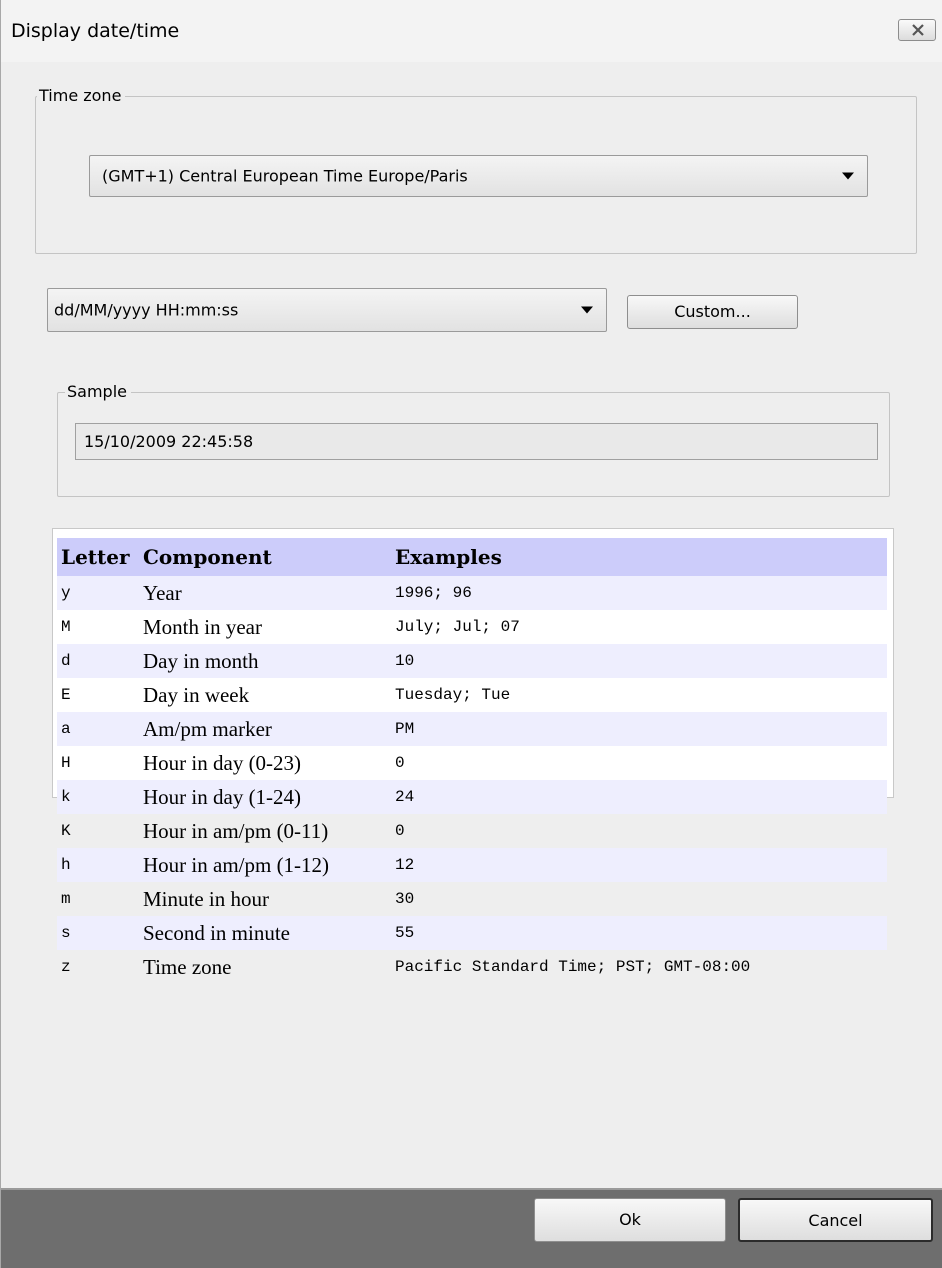 The width and height of the screenshot is (942, 1268). What do you see at coordinates (66, 831) in the screenshot?
I see `cell-letter: K` at bounding box center [66, 831].